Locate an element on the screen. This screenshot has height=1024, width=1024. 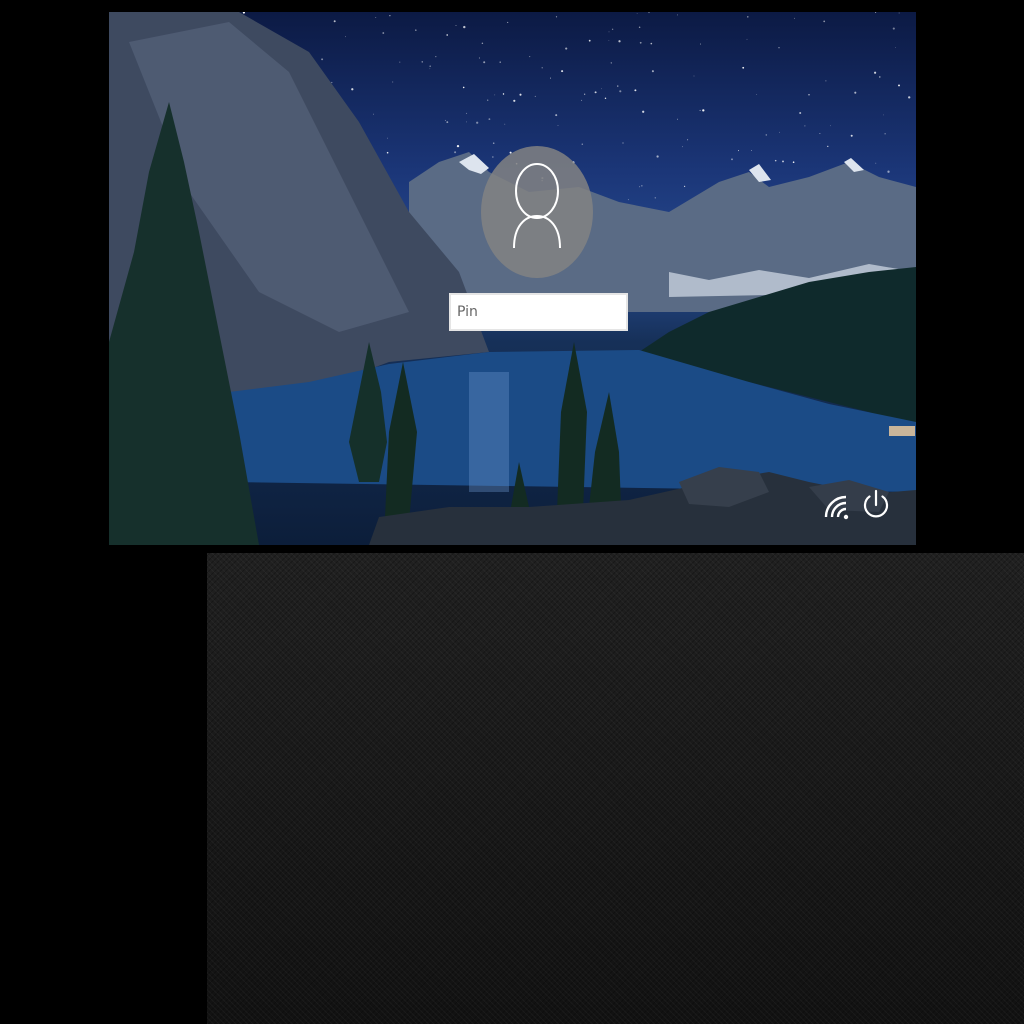
power-button is located at coordinates (876, 504).